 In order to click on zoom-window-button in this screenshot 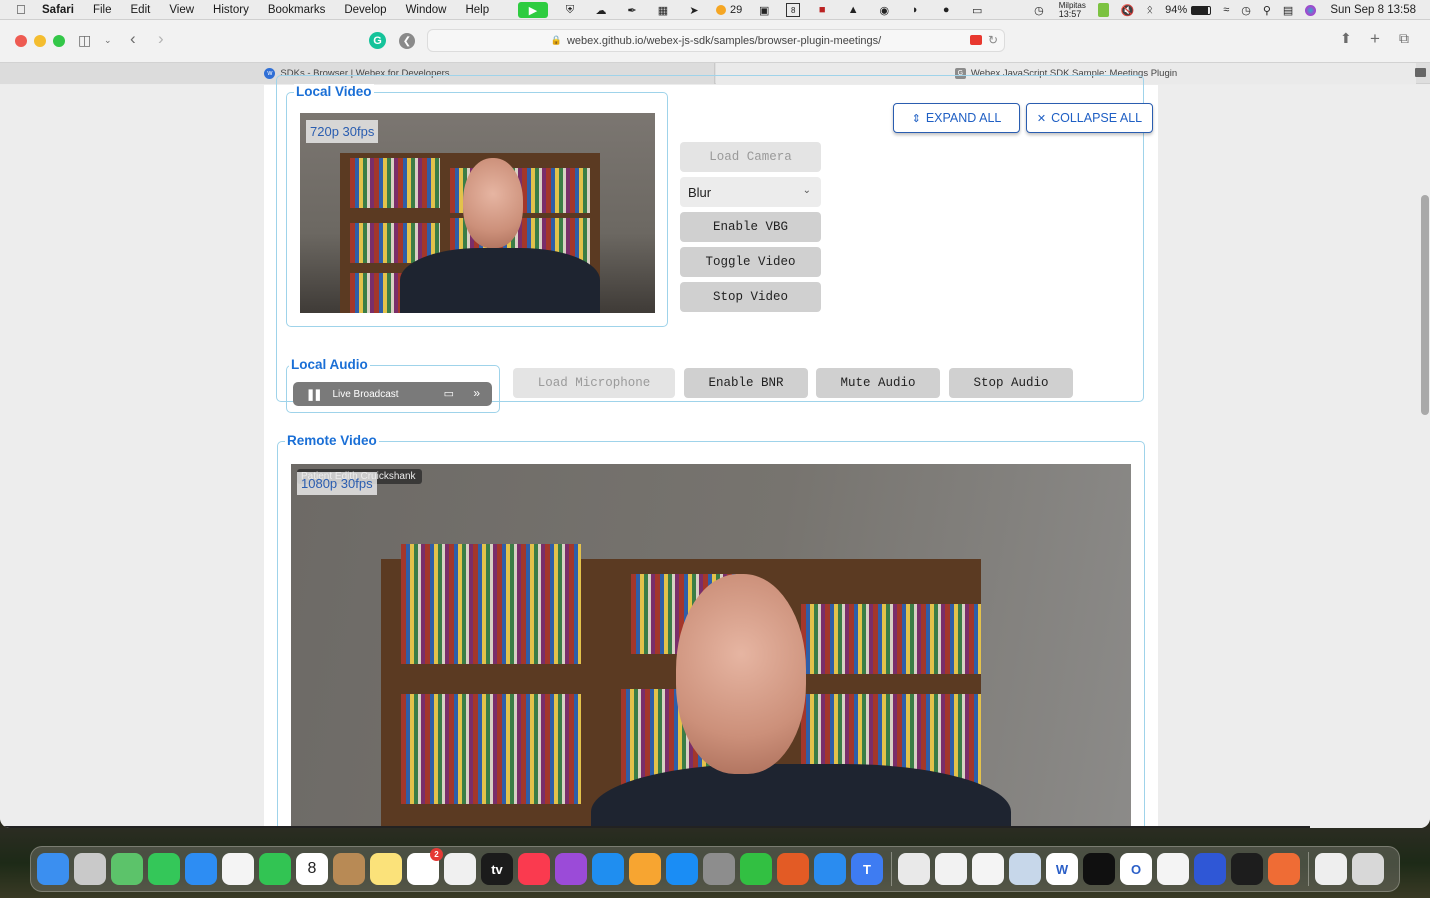, I will do `click(59, 41)`.